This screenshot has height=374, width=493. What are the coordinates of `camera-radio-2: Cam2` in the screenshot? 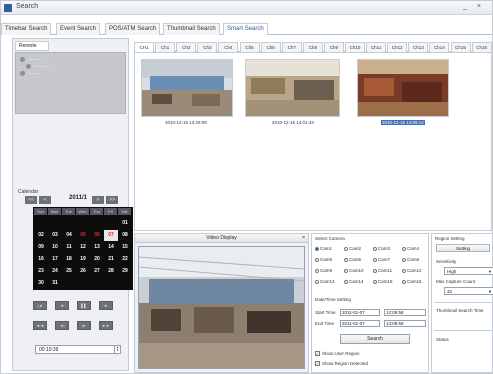 It's located at (352, 248).